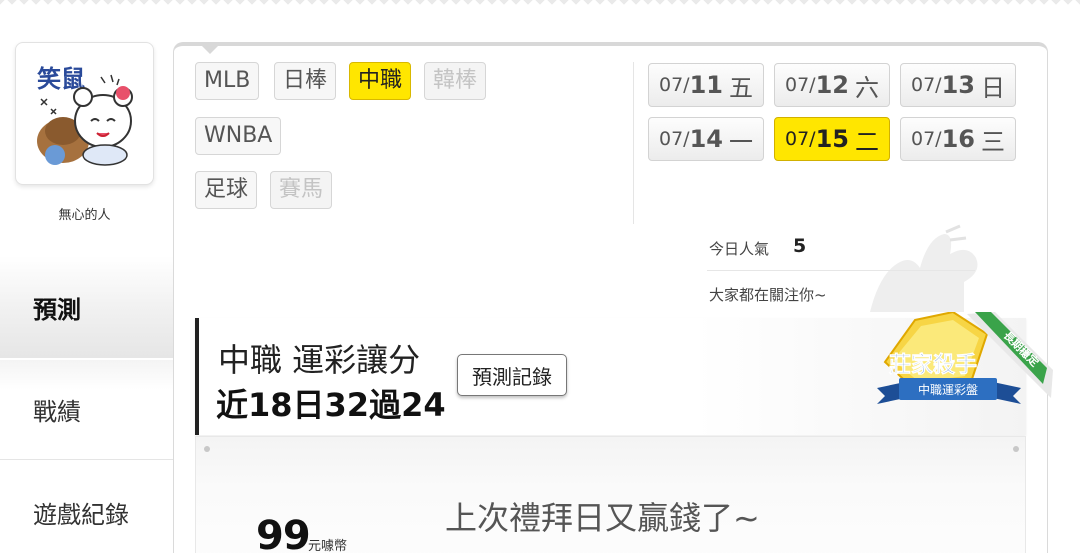  I want to click on date-day: 16, so click(958, 139).